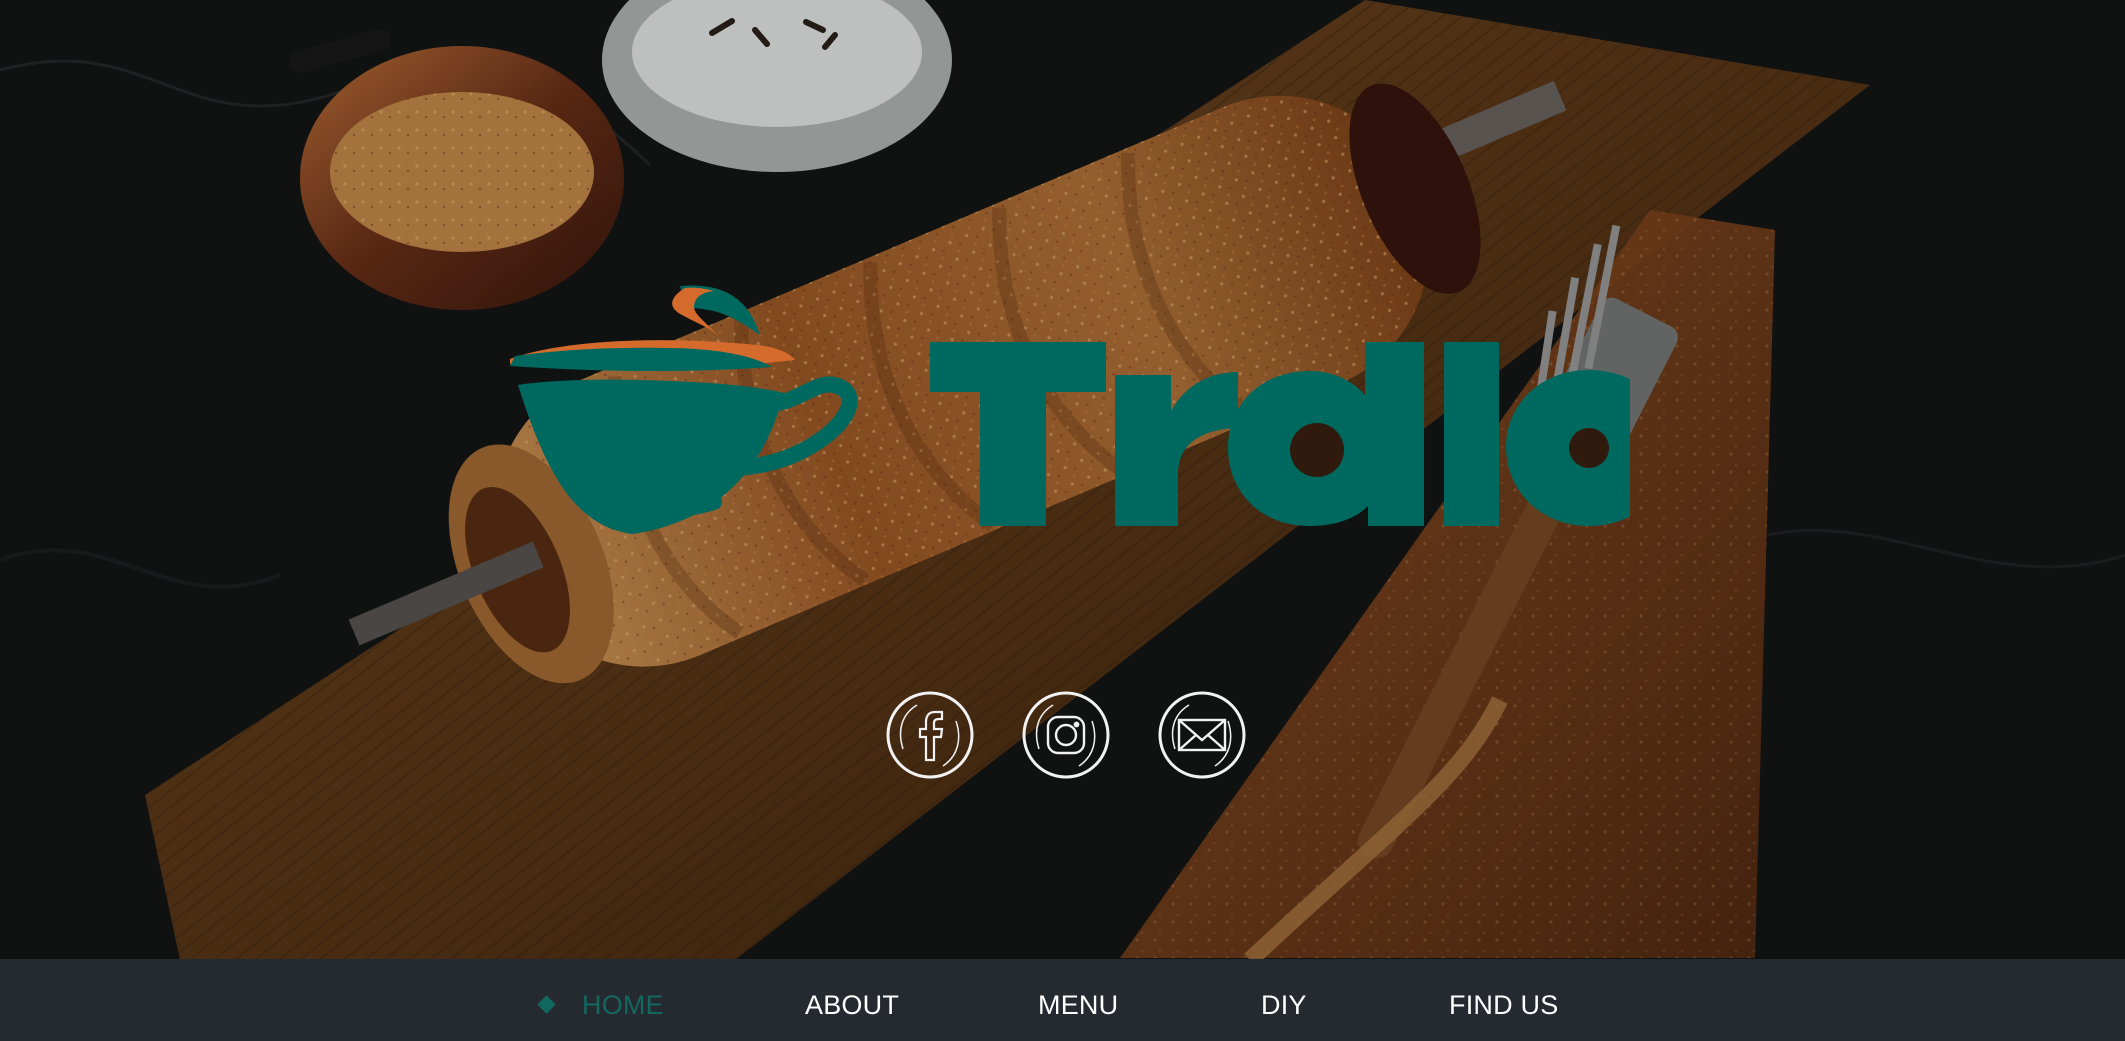  I want to click on facebook-link, so click(930, 735).